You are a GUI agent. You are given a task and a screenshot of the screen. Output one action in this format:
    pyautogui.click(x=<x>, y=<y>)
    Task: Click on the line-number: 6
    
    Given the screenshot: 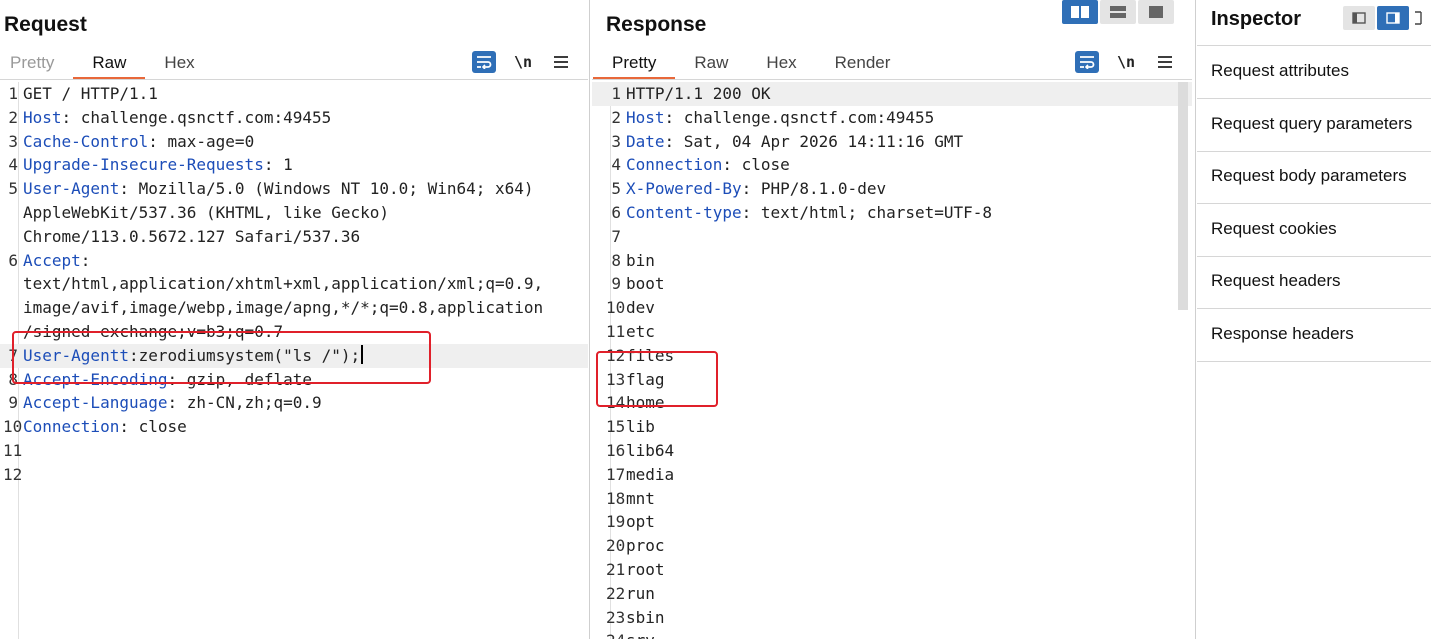 What is the action you would take?
    pyautogui.click(x=616, y=212)
    